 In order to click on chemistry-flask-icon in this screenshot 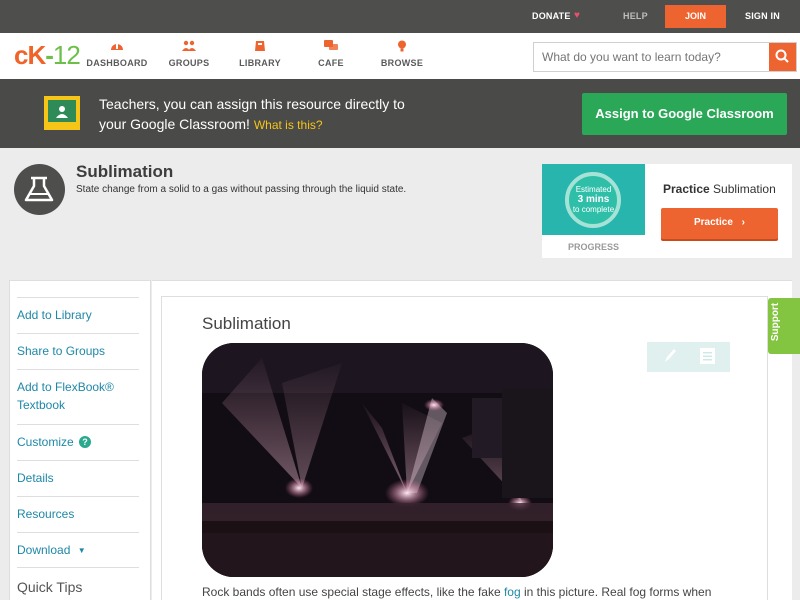, I will do `click(39, 189)`.